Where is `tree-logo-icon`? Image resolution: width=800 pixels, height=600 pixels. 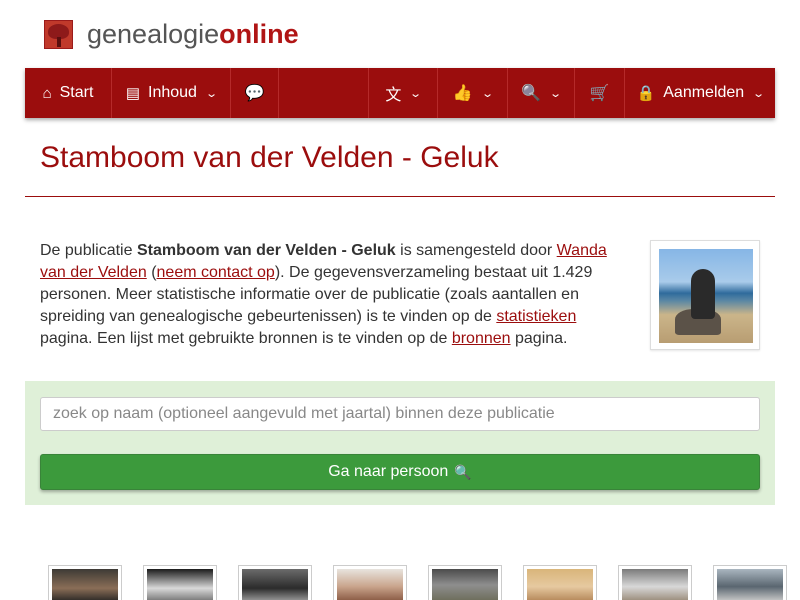 tree-logo-icon is located at coordinates (58, 34).